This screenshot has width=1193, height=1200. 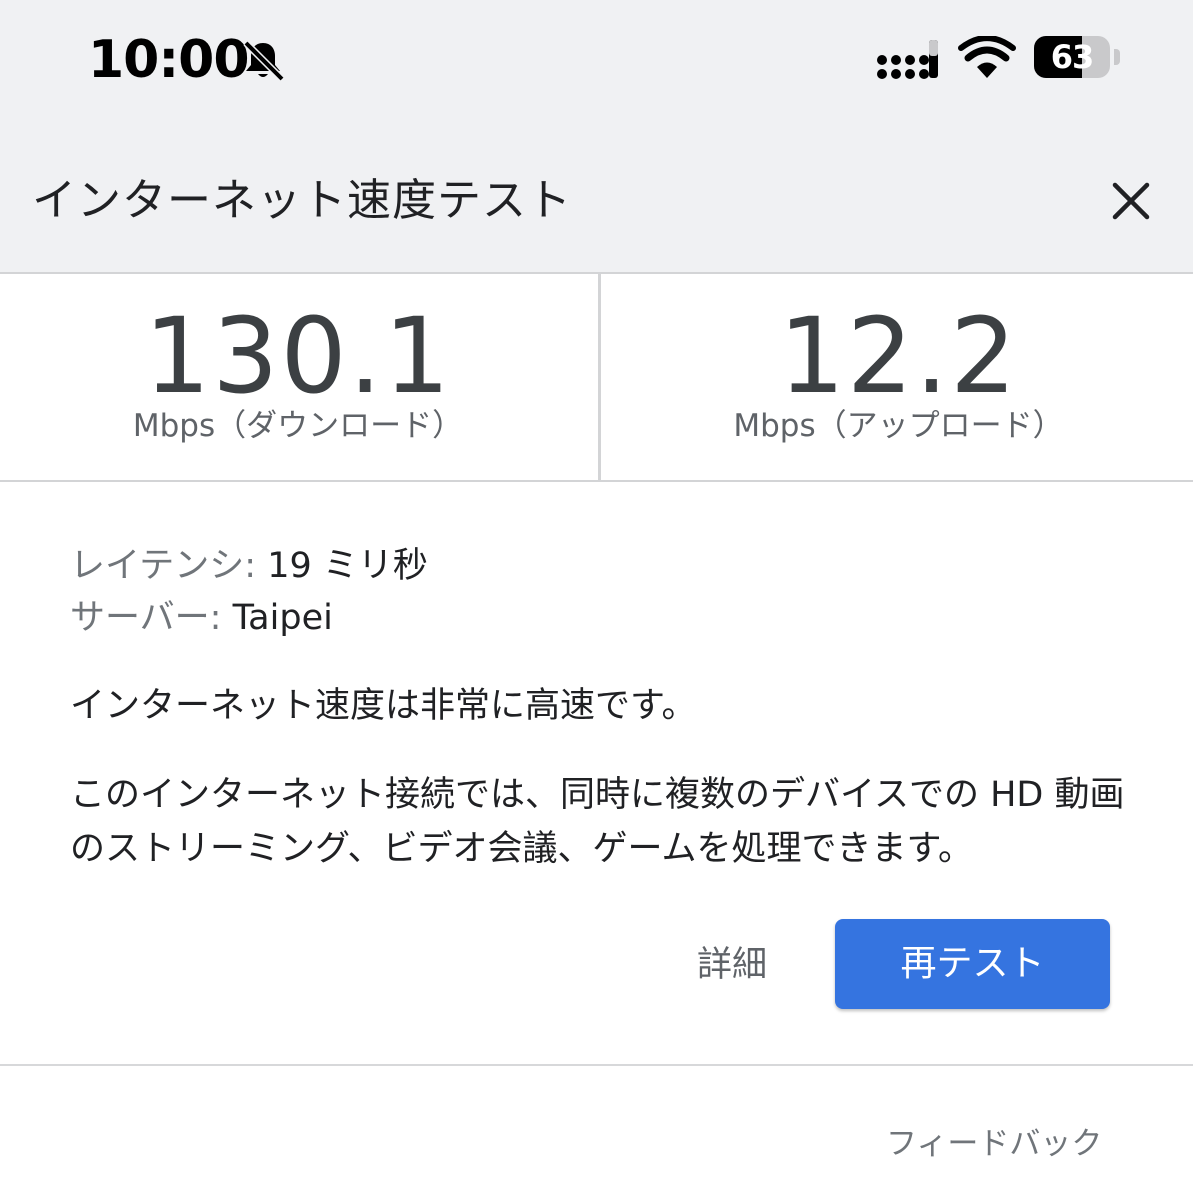 What do you see at coordinates (732, 965) in the screenshot?
I see `details-button: 詳細` at bounding box center [732, 965].